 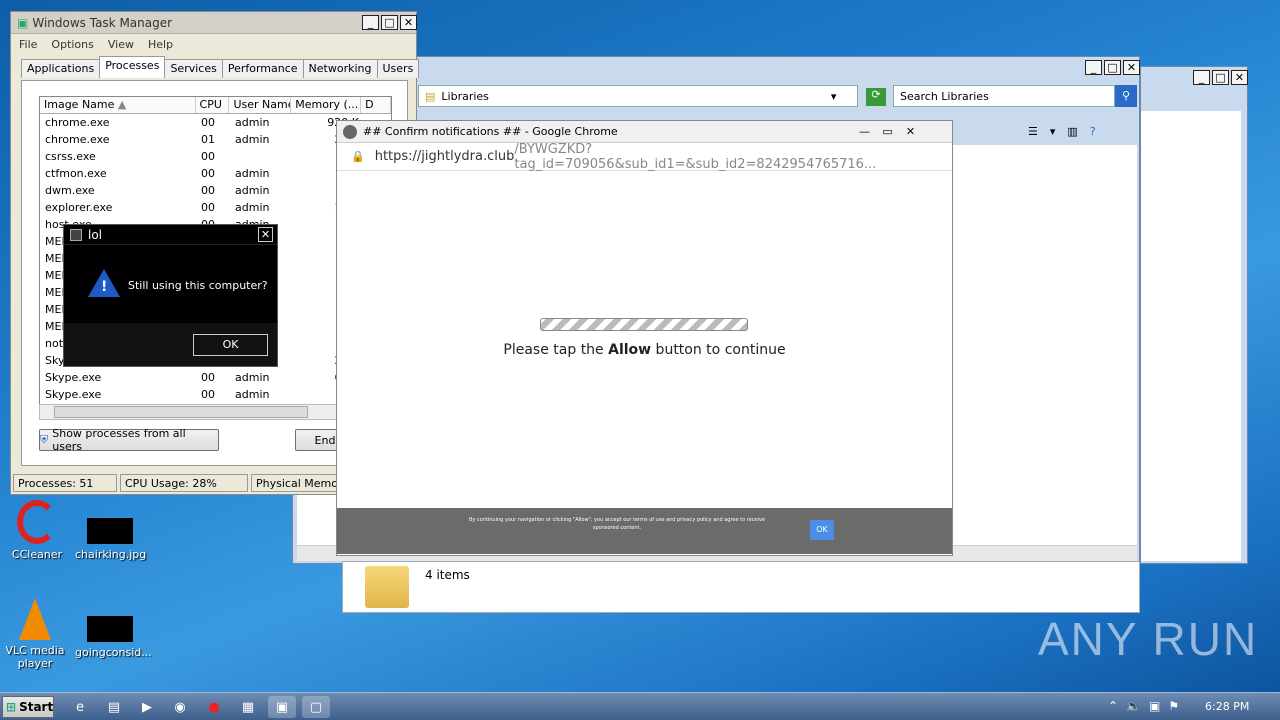 I want to click on col-image-name: Image Name ▲, so click(x=118, y=105).